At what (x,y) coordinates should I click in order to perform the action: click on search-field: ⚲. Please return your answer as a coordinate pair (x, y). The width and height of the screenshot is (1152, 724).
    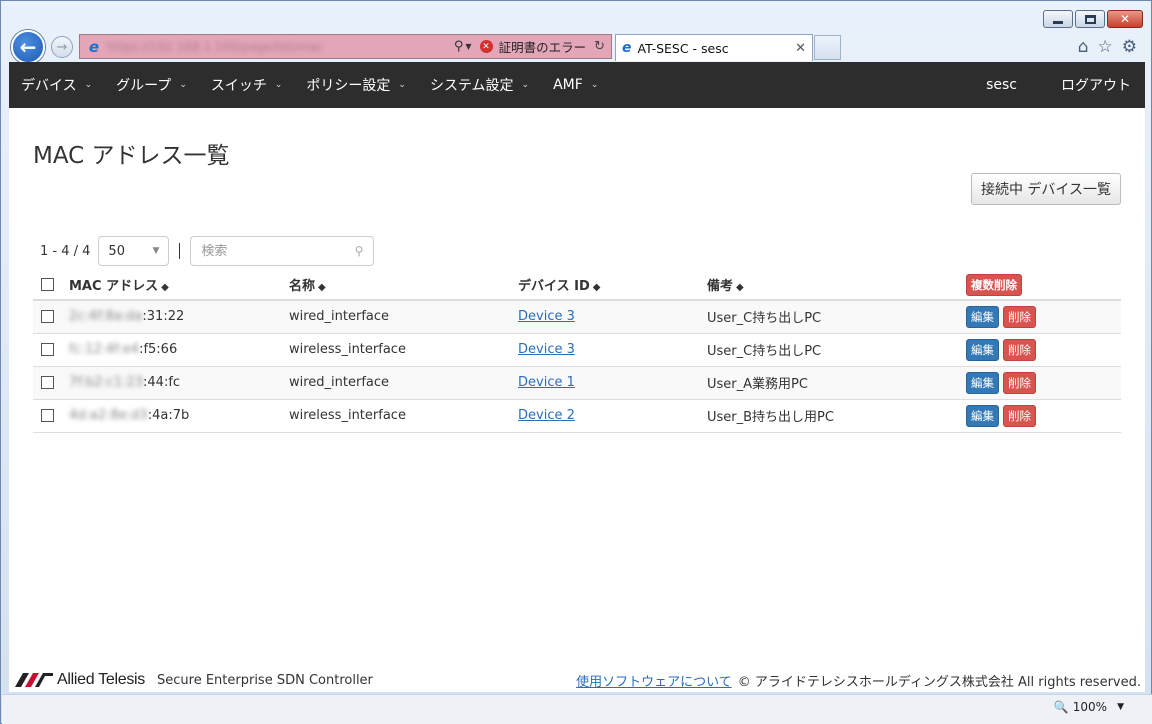
    Looking at the image, I should click on (282, 251).